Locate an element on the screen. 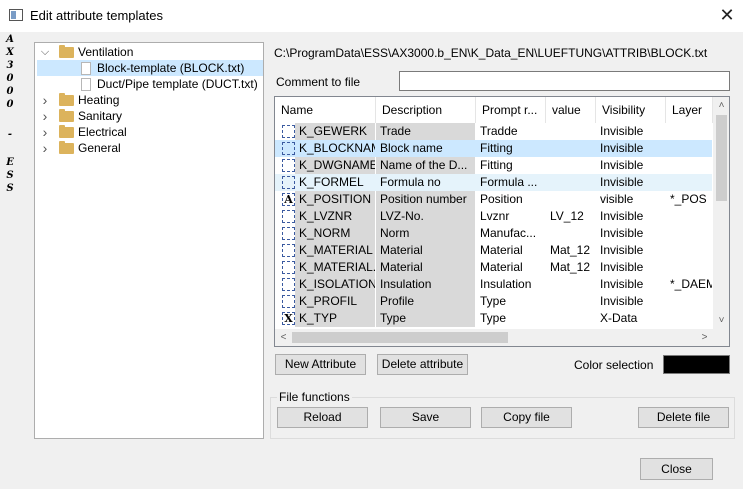  column-header: Name is located at coordinates (325, 110).